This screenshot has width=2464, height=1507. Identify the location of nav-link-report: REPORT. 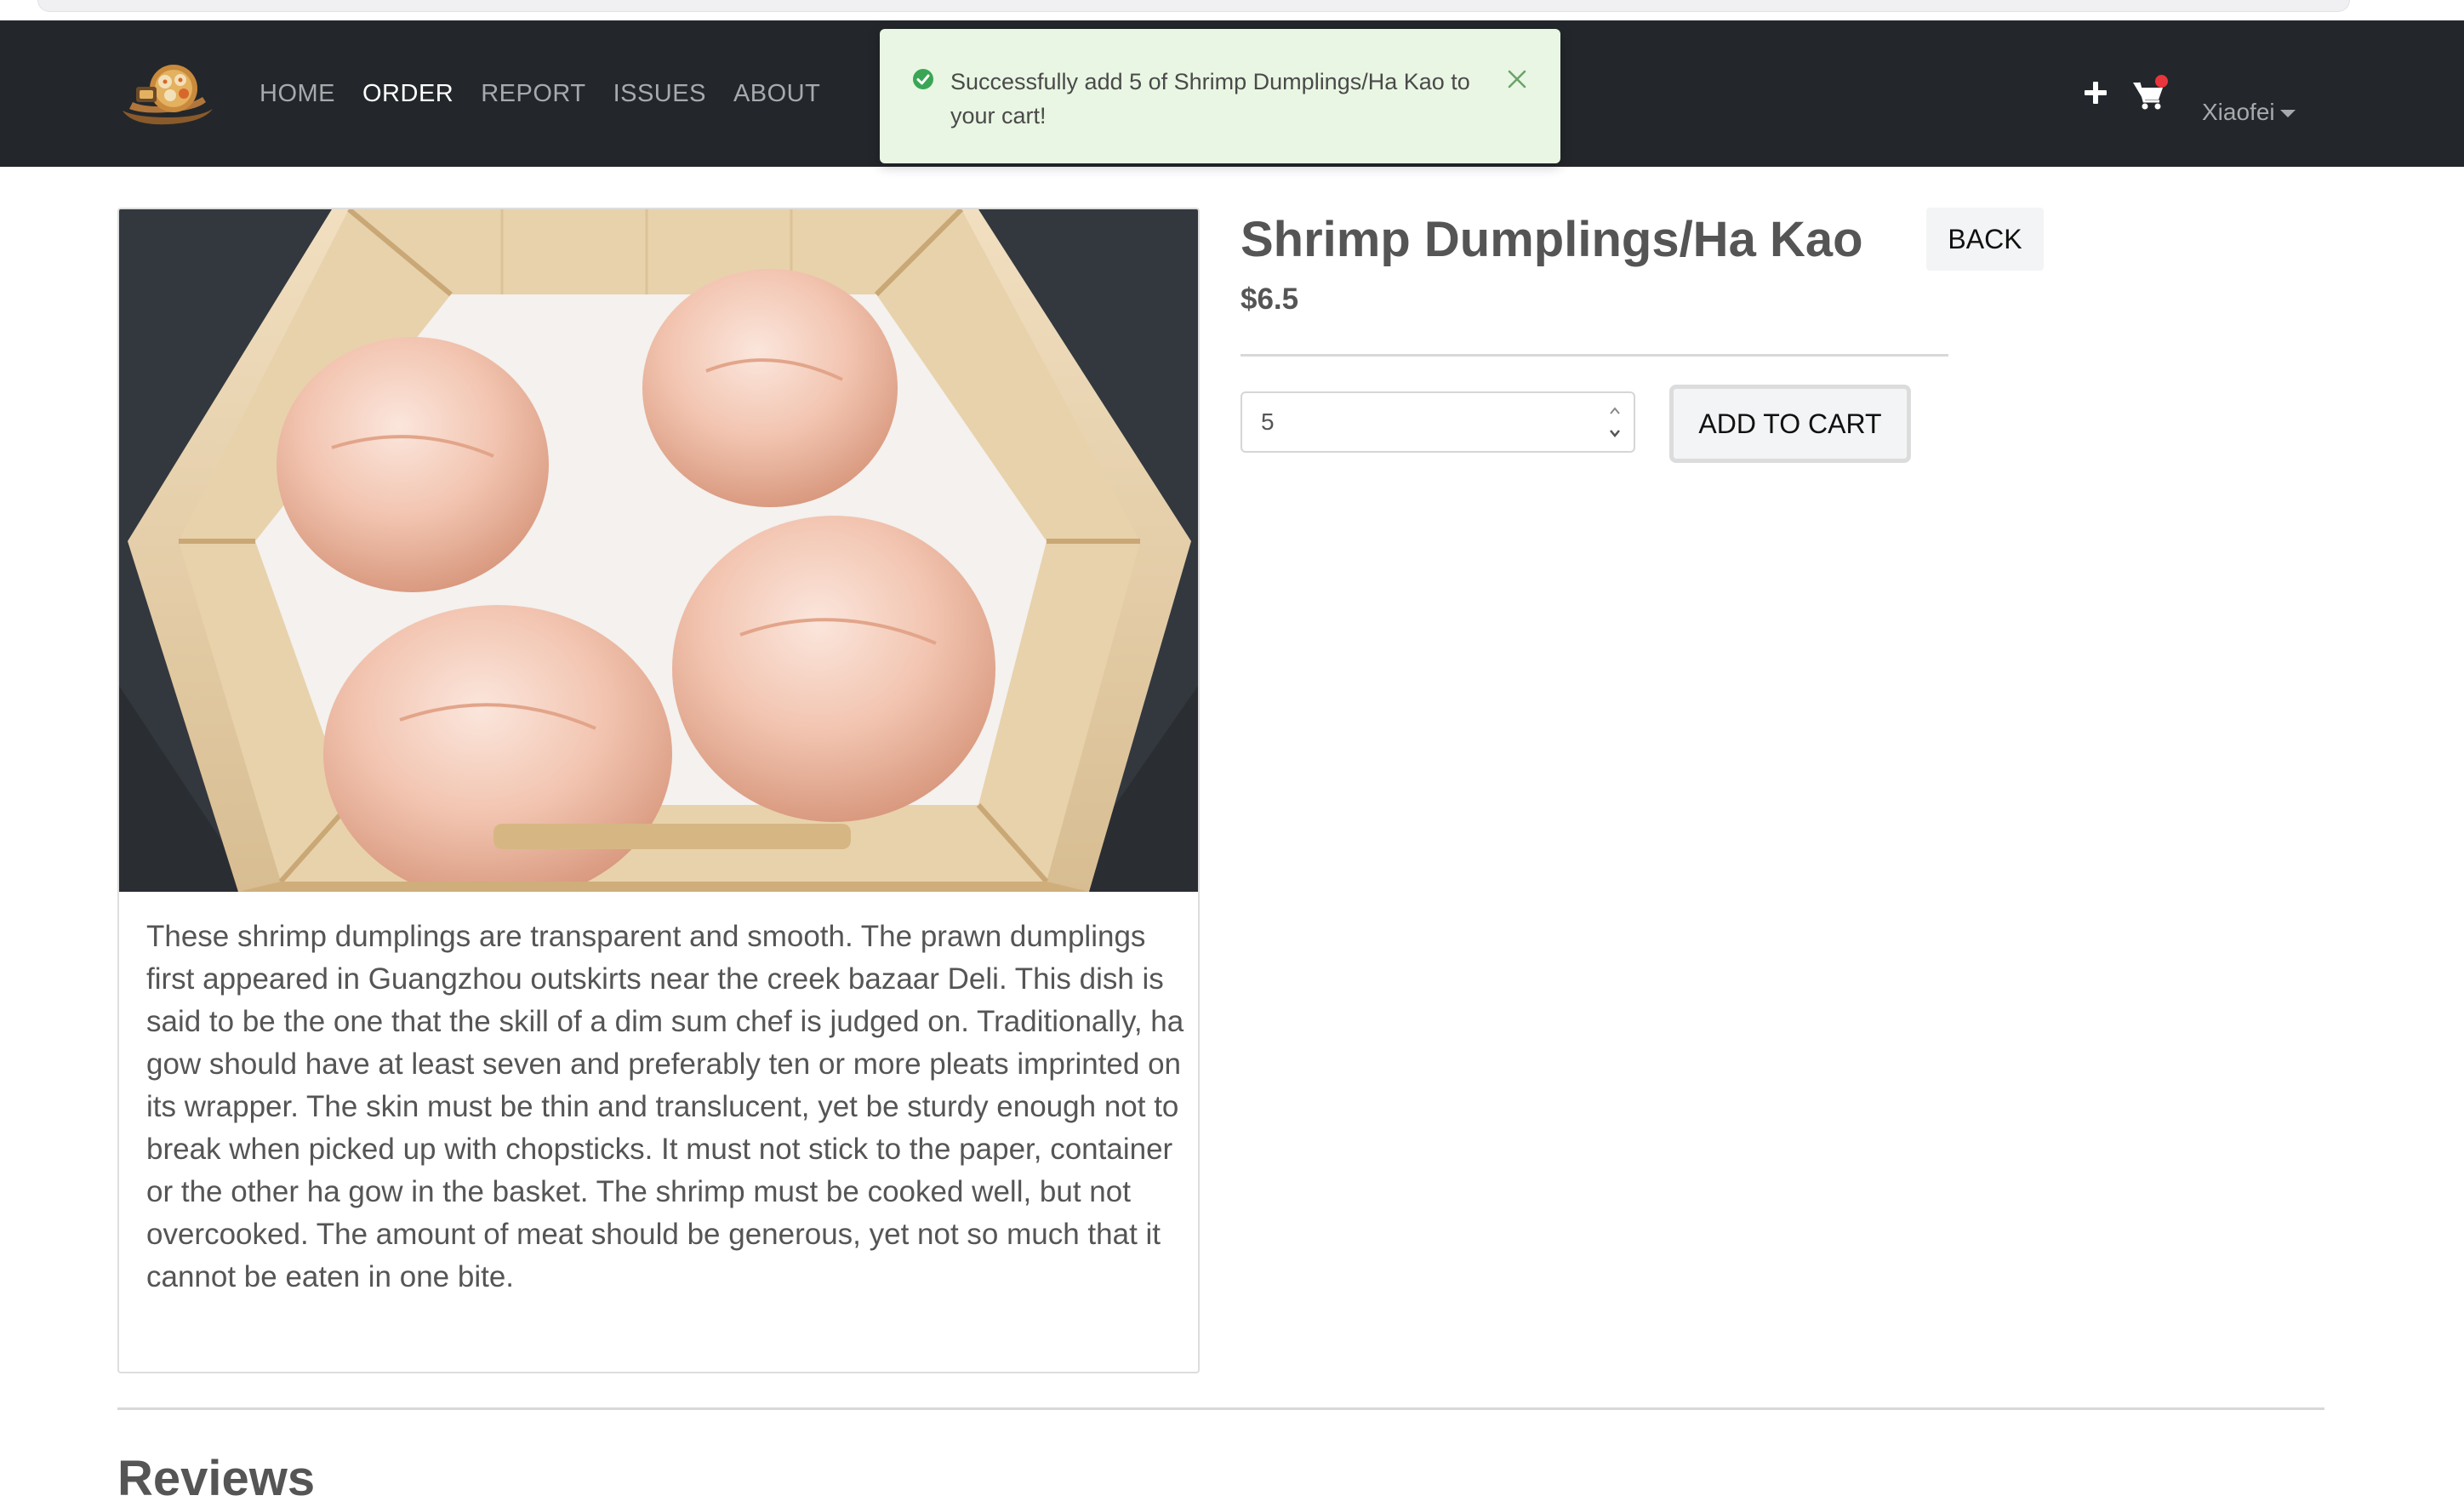
(533, 94).